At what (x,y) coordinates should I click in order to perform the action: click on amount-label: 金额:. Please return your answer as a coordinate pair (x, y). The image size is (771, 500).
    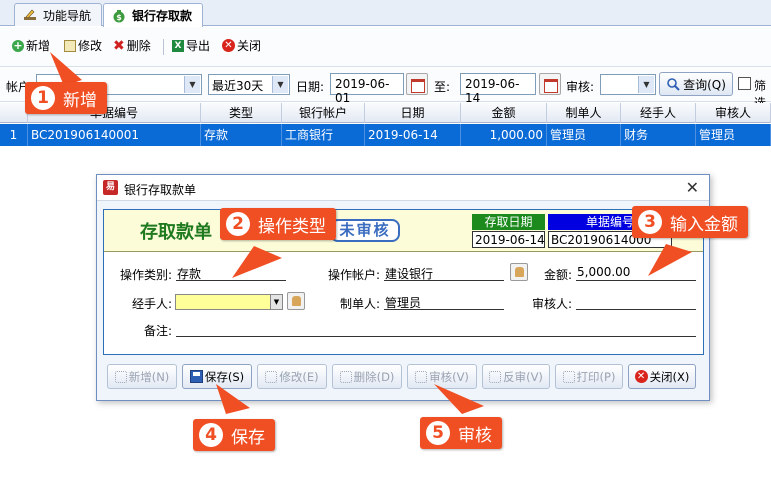
    Looking at the image, I should click on (557, 275).